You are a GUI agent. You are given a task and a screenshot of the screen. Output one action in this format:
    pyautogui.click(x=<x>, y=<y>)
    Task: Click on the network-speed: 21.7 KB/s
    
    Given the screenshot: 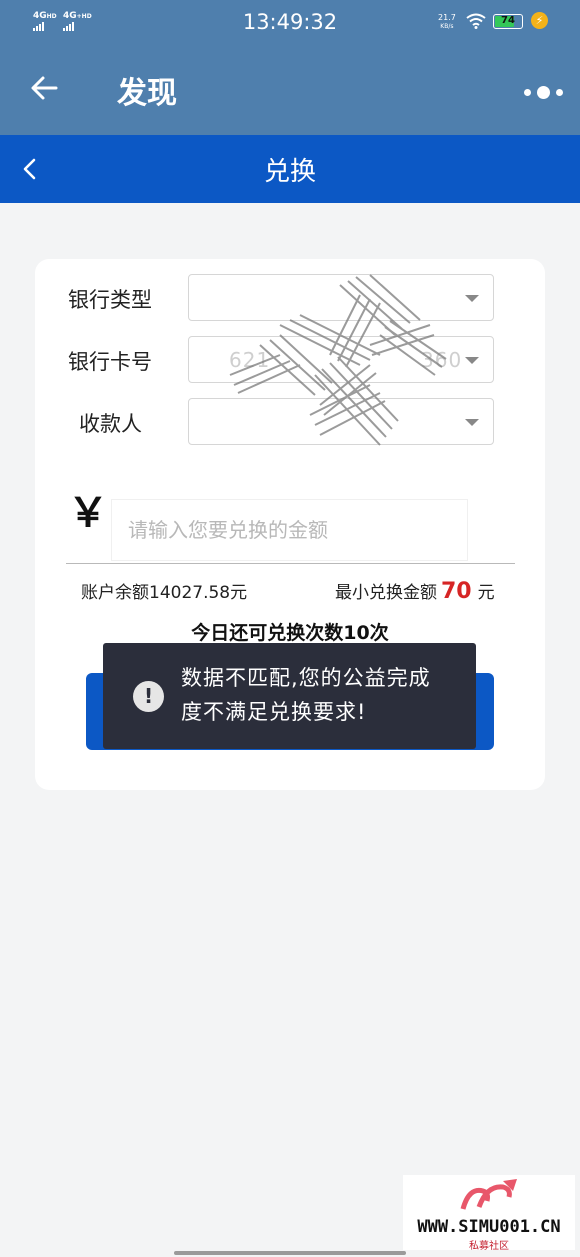 What is the action you would take?
    pyautogui.click(x=447, y=22)
    